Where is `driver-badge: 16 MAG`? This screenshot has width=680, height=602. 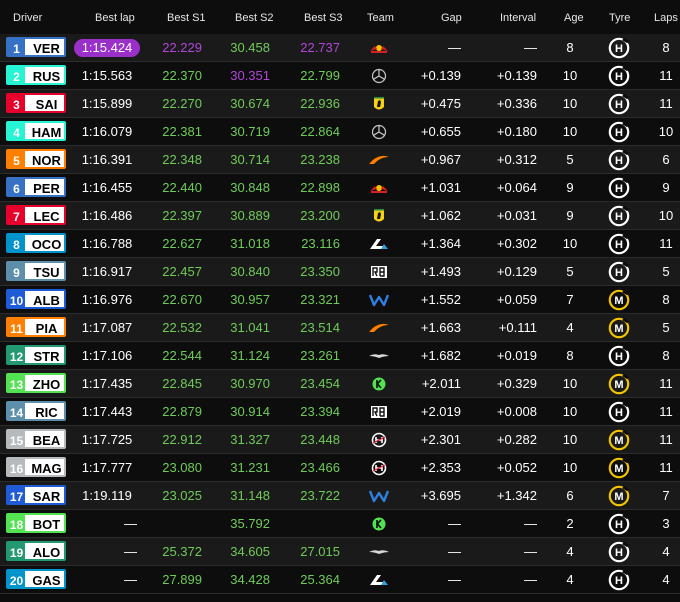
driver-badge: 16 MAG is located at coordinates (36, 467).